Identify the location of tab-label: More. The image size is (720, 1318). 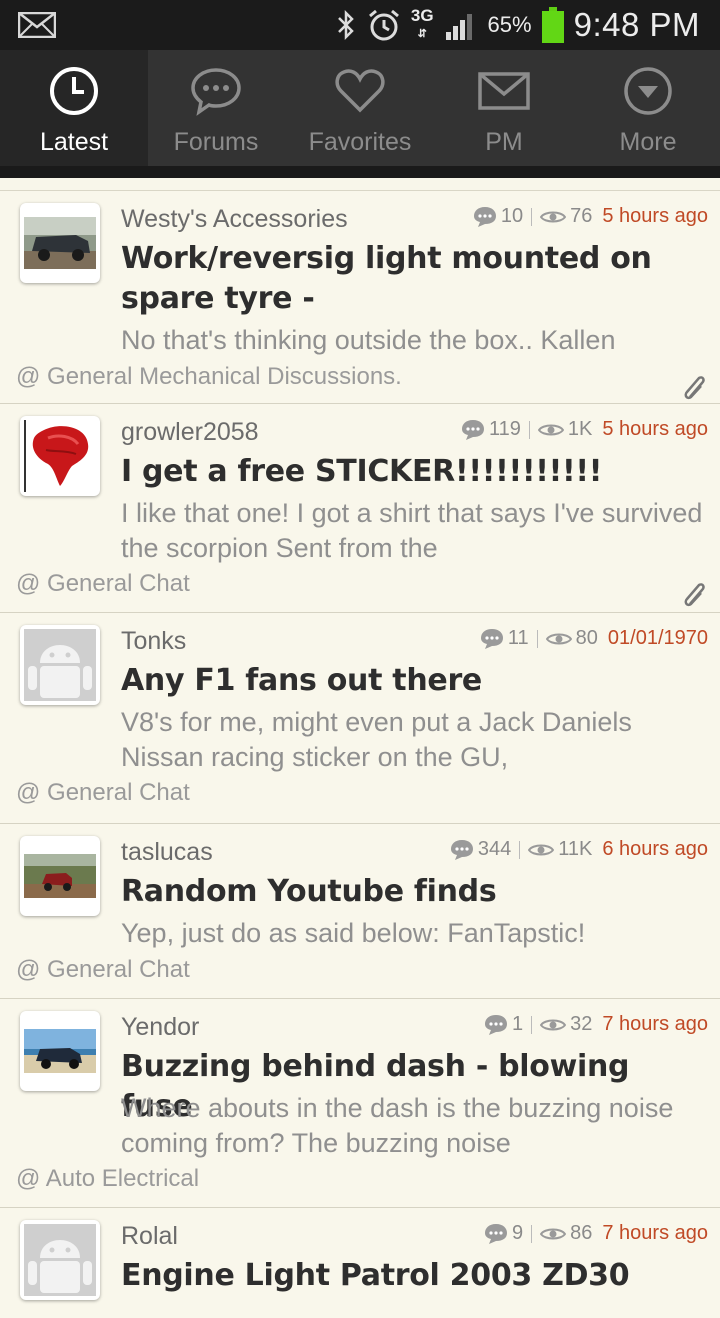
(648, 142).